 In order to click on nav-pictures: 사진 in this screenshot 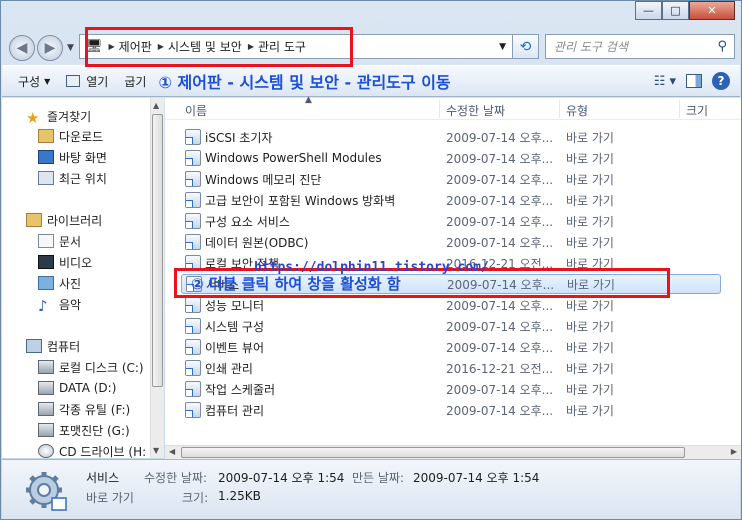, I will do `click(59, 283)`.